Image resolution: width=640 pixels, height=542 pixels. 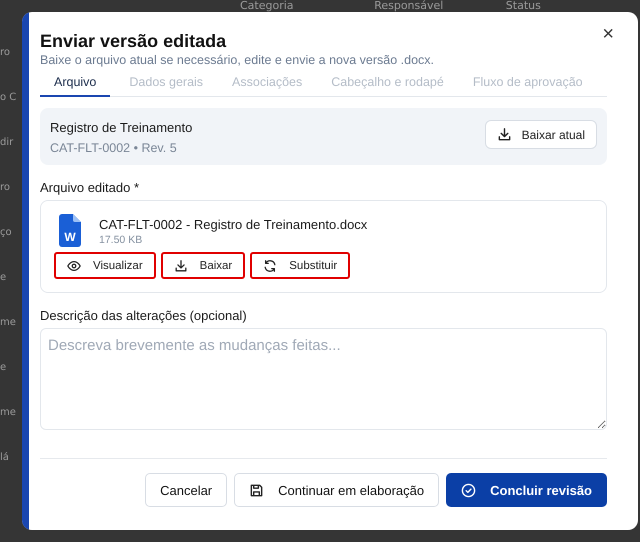 I want to click on download-button: Baixar, so click(x=203, y=265).